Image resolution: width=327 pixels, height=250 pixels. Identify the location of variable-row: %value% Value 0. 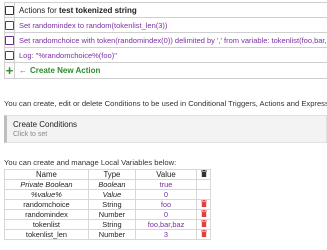
(107, 194).